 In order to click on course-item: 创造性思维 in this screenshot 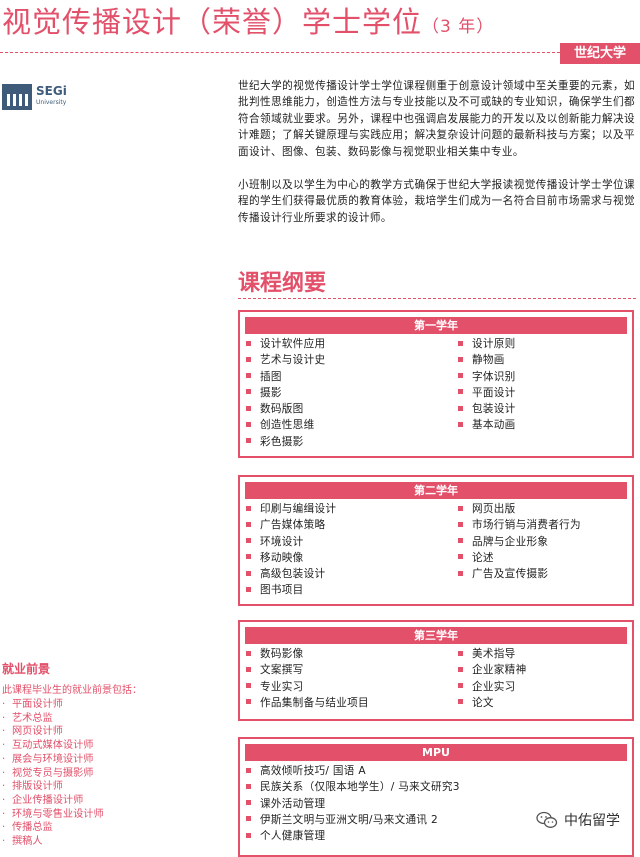, I will do `click(285, 425)`.